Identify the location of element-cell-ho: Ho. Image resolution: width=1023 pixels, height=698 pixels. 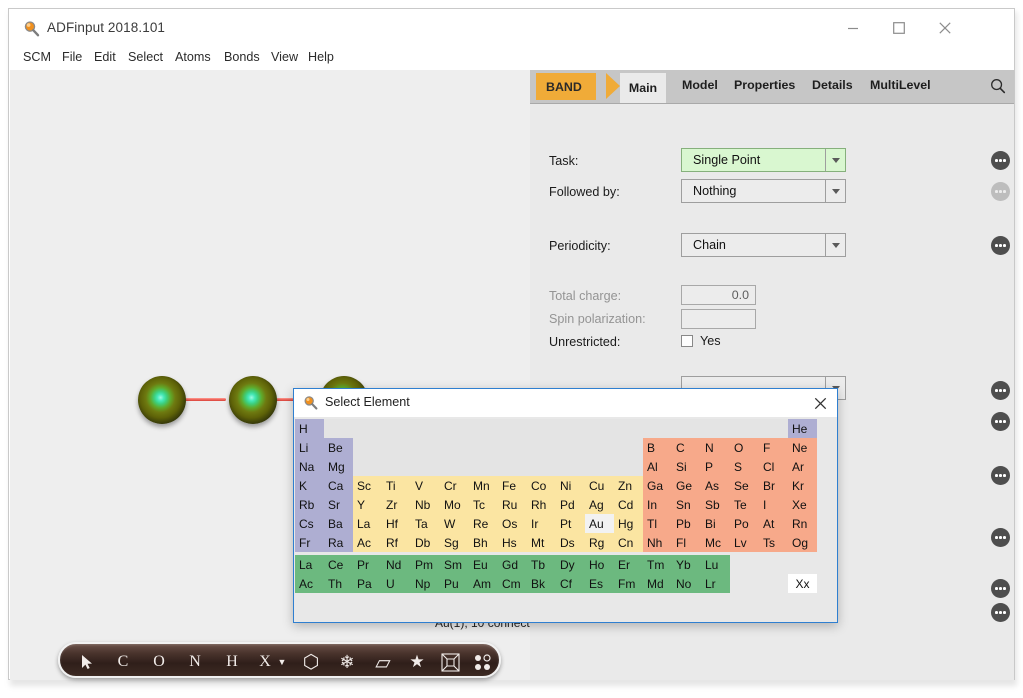
(599, 564).